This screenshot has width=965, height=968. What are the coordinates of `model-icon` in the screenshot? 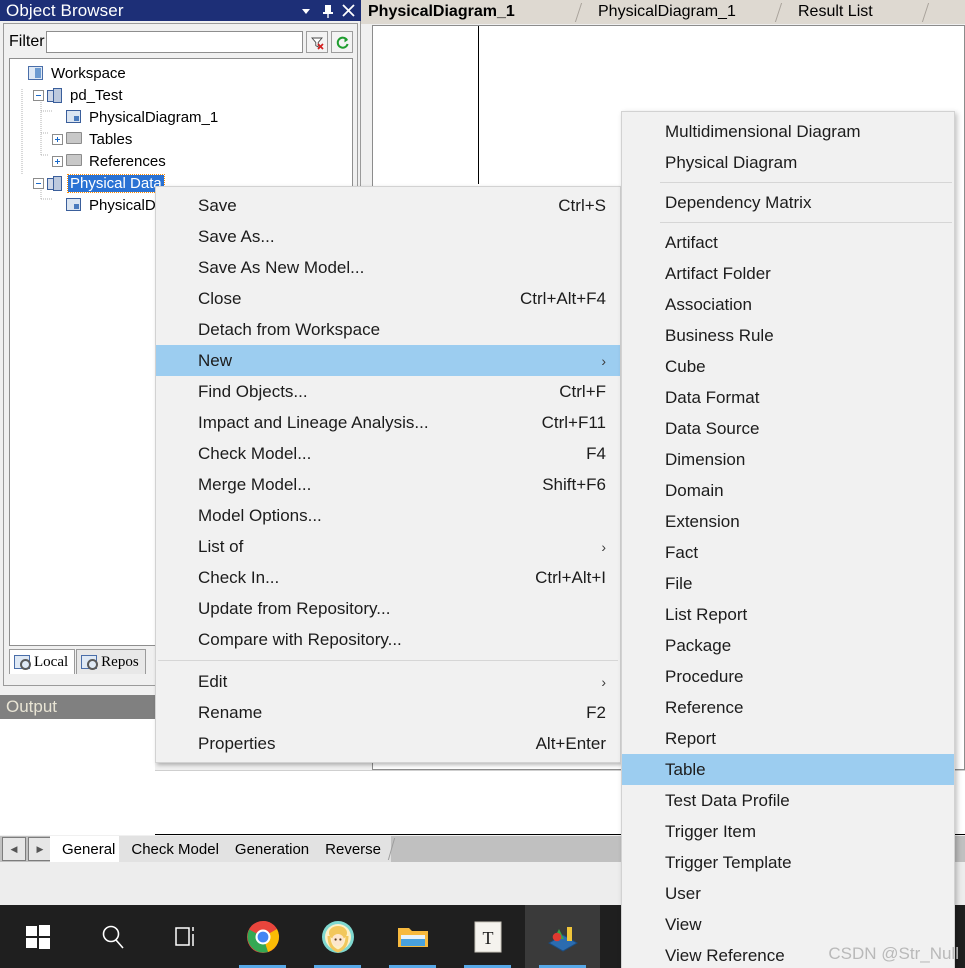 It's located at (55, 95).